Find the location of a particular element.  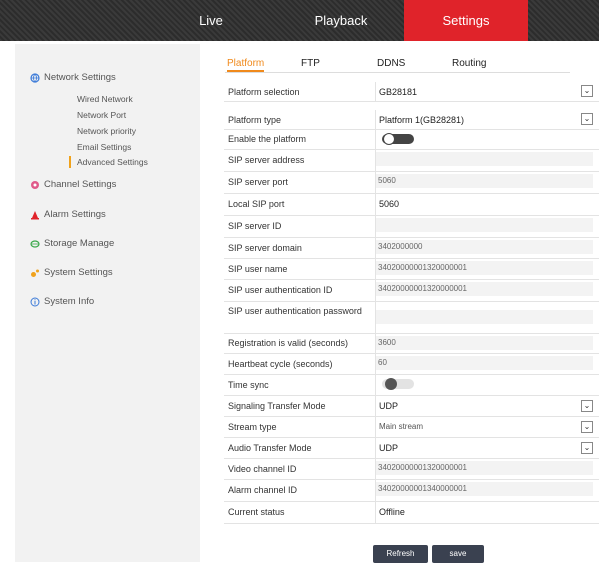

value-stream-type: Main stream is located at coordinates (401, 426).